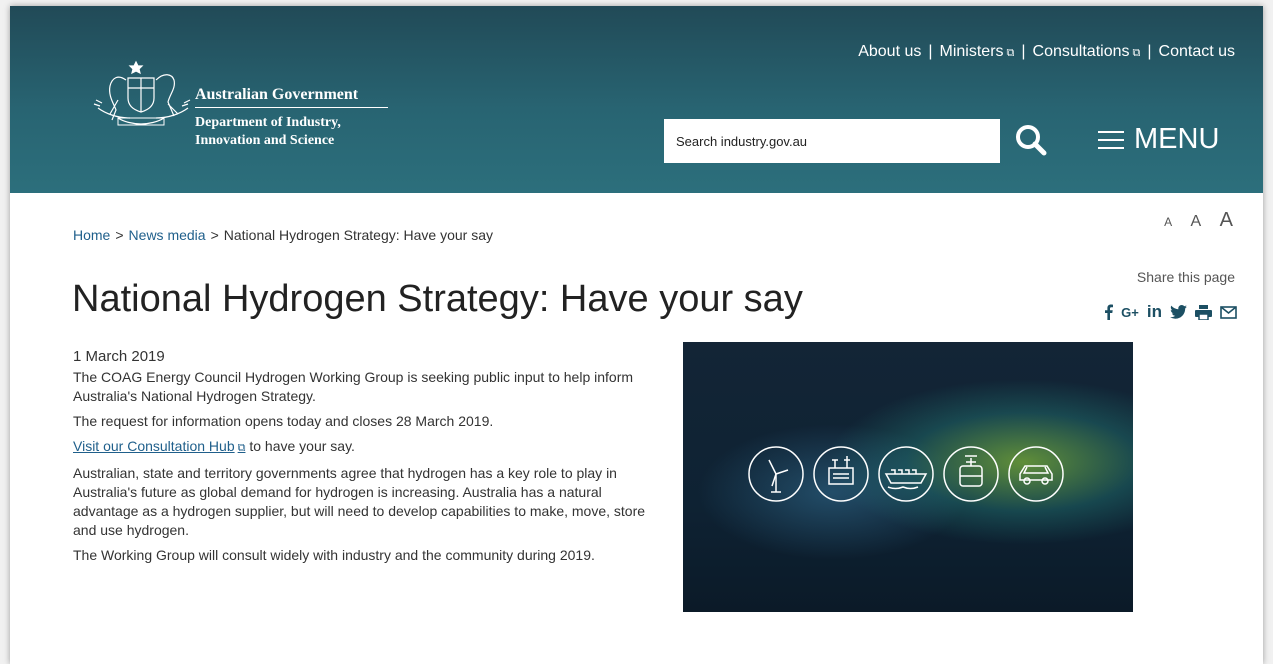  I want to click on text-size-controls: A A A, so click(1191, 220).